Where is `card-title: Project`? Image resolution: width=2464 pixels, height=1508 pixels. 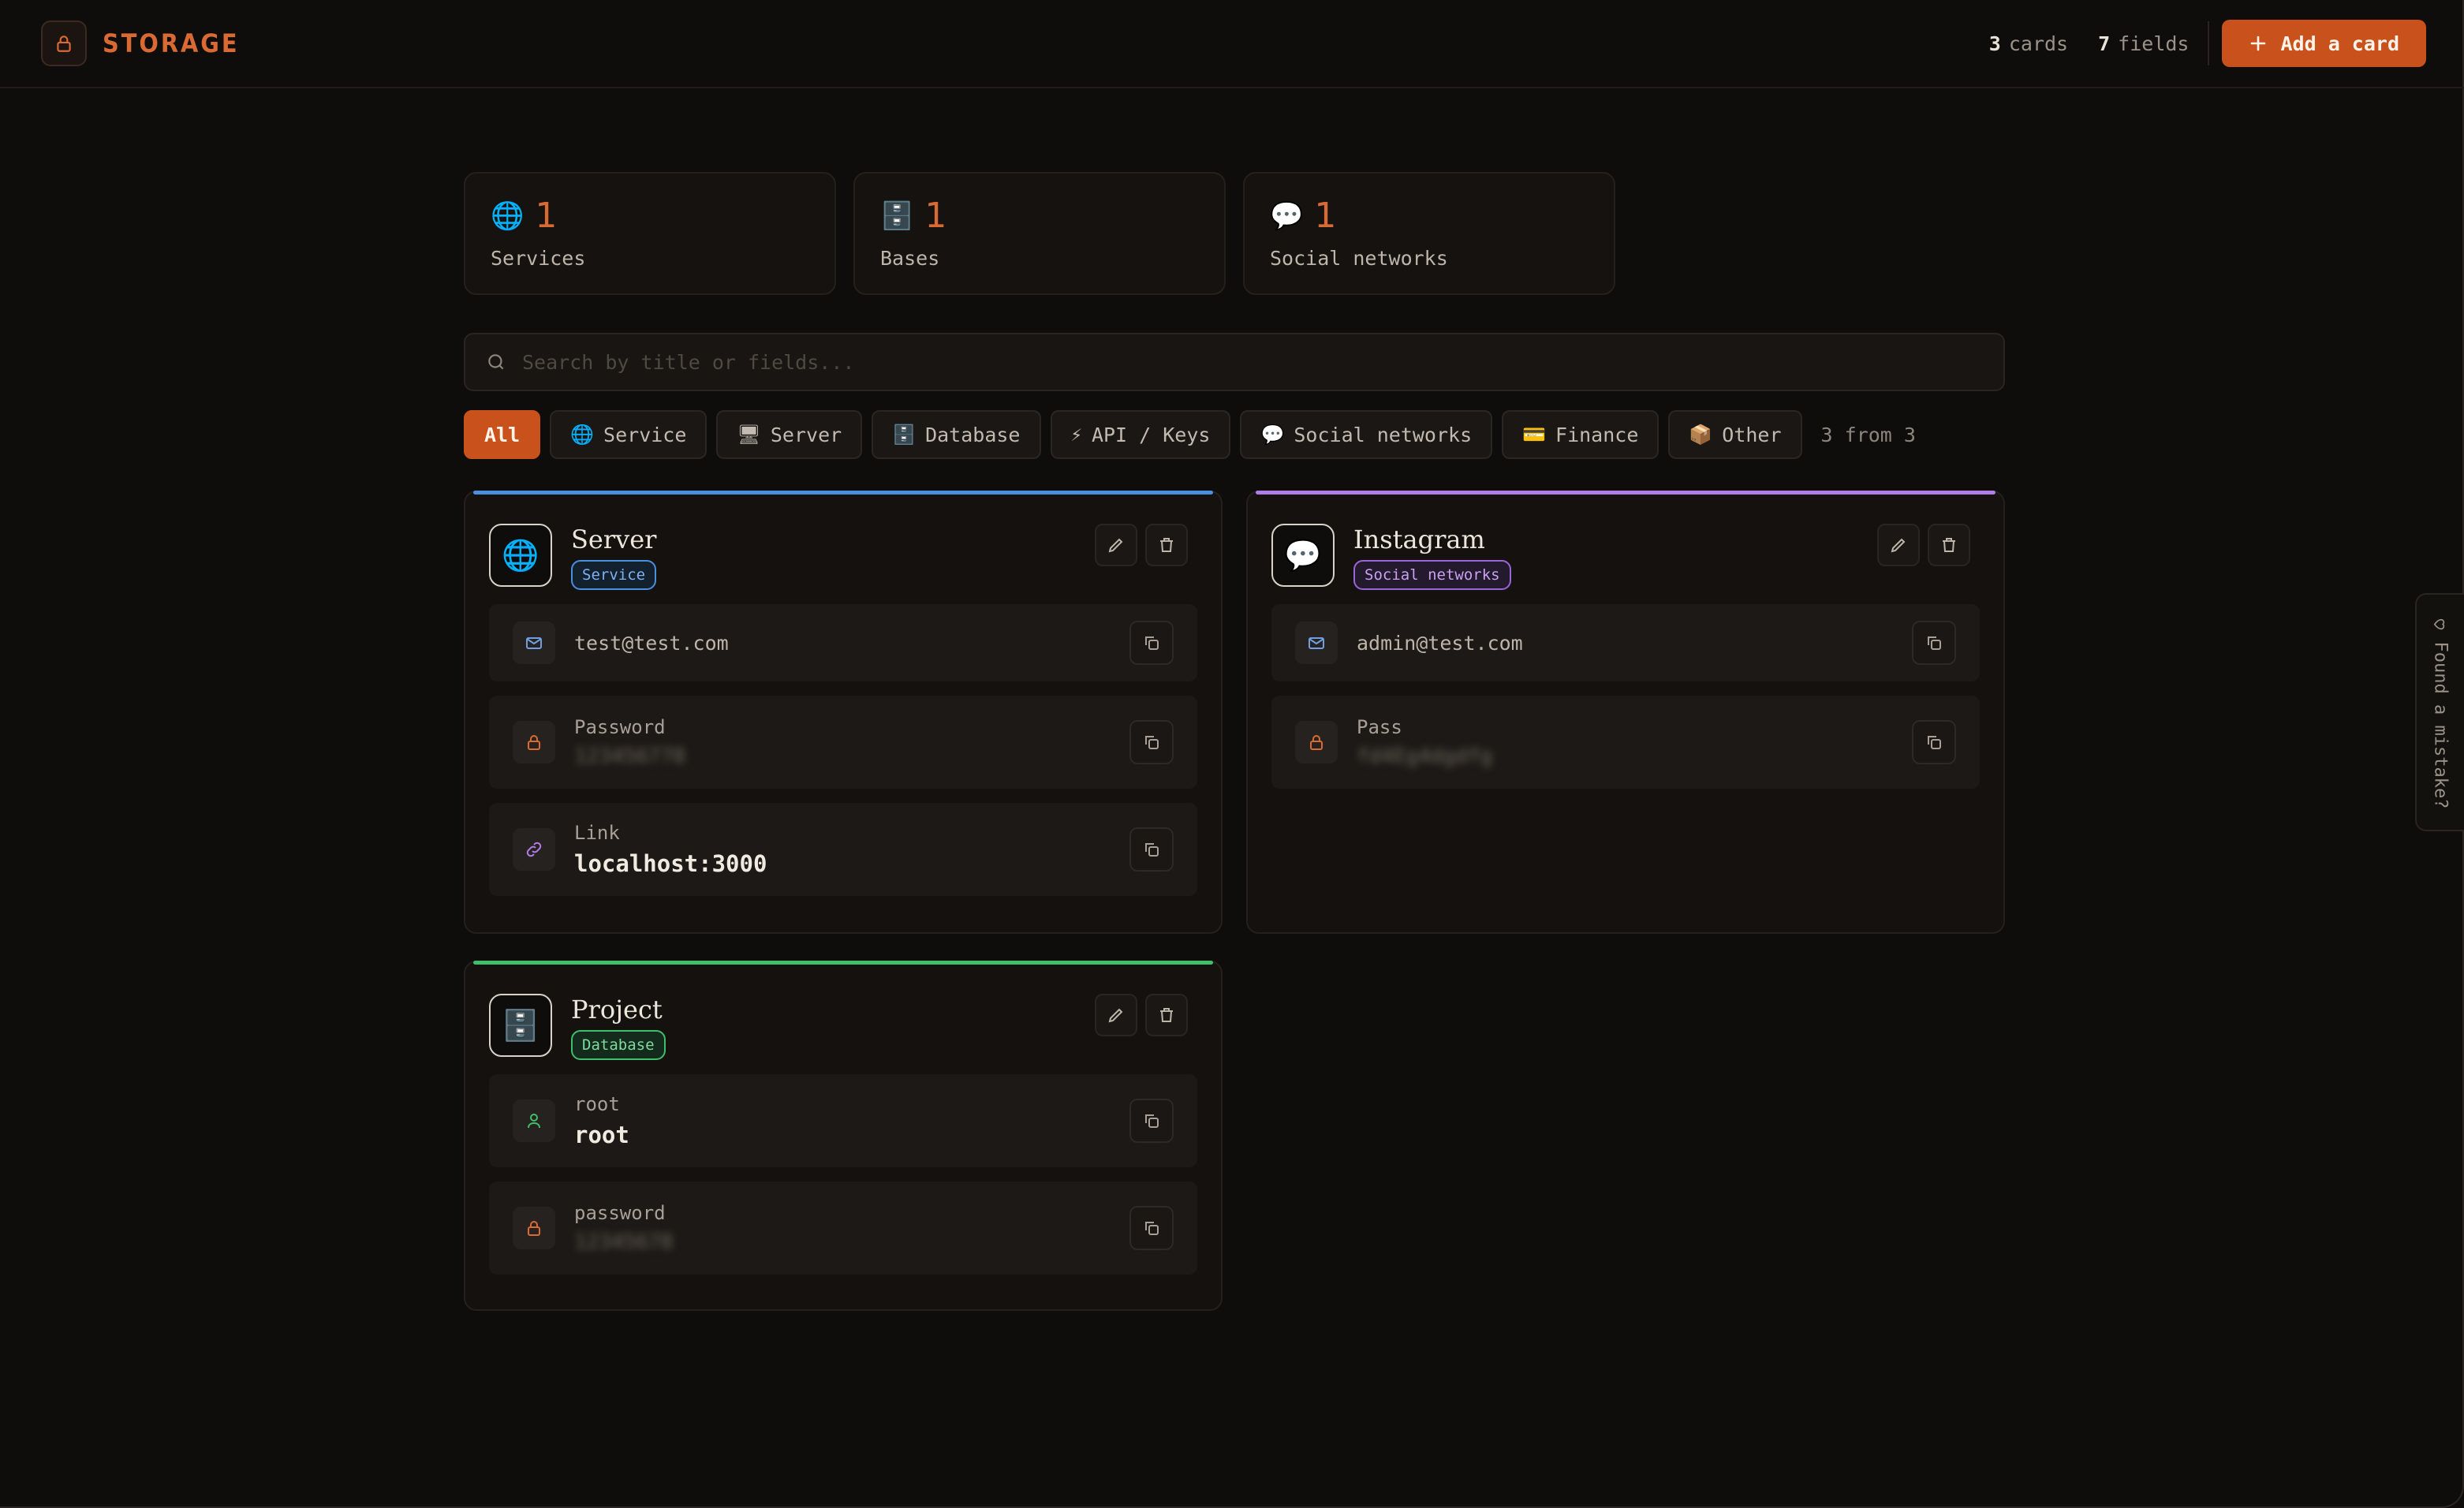 card-title: Project is located at coordinates (617, 1010).